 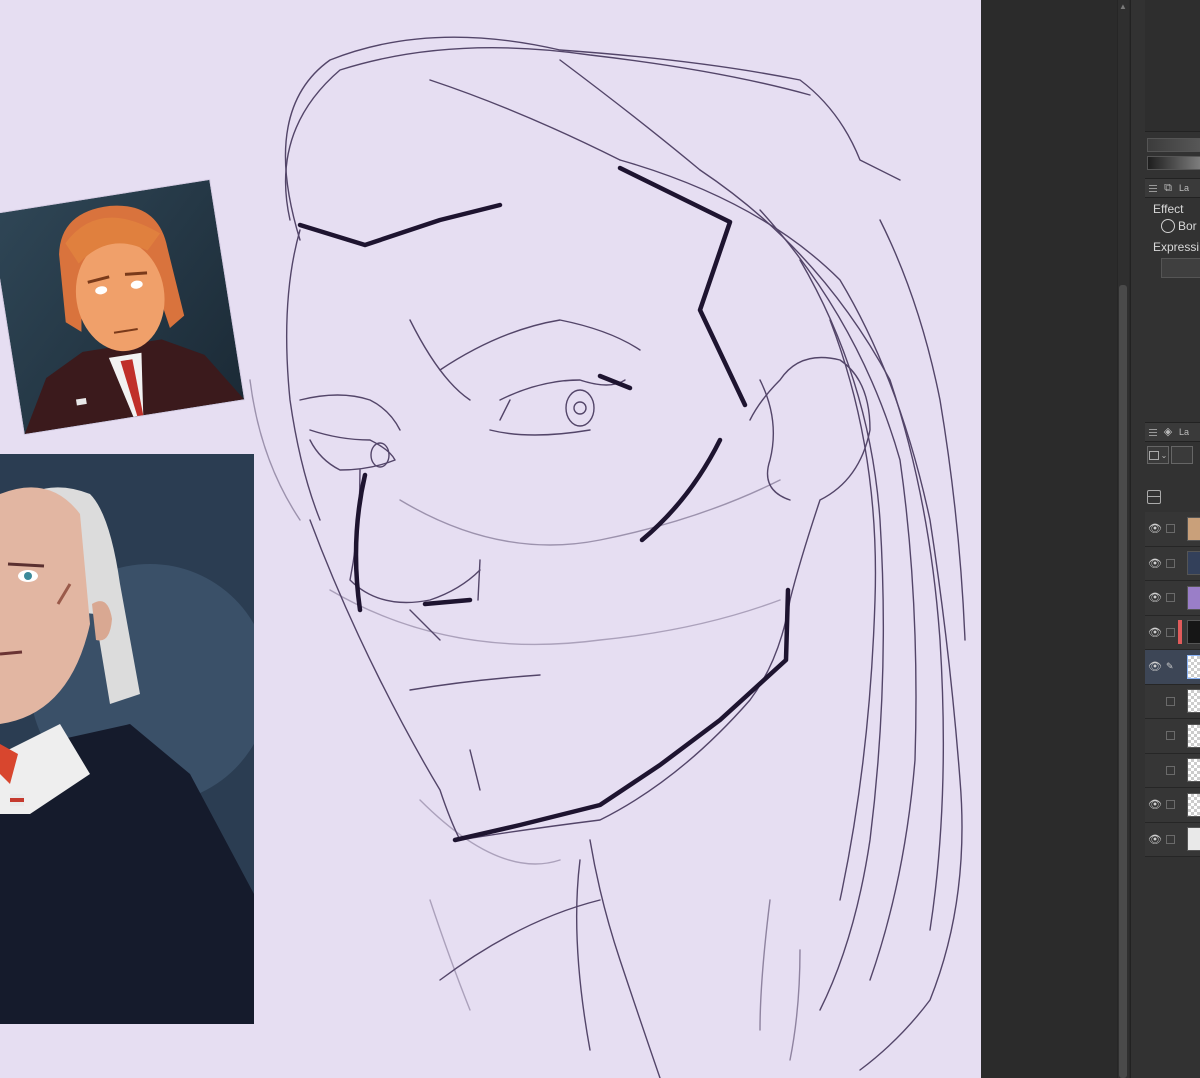 What do you see at coordinates (1168, 226) in the screenshot?
I see `border-effect-radio` at bounding box center [1168, 226].